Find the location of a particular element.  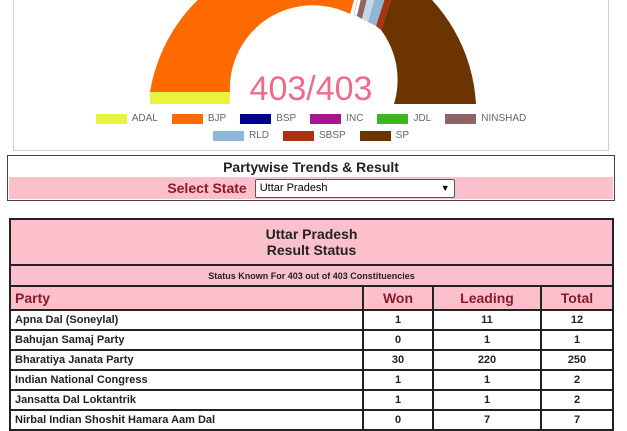

table-row: Jansatta Dal Loktantrik 1 1 2 is located at coordinates (311, 400).